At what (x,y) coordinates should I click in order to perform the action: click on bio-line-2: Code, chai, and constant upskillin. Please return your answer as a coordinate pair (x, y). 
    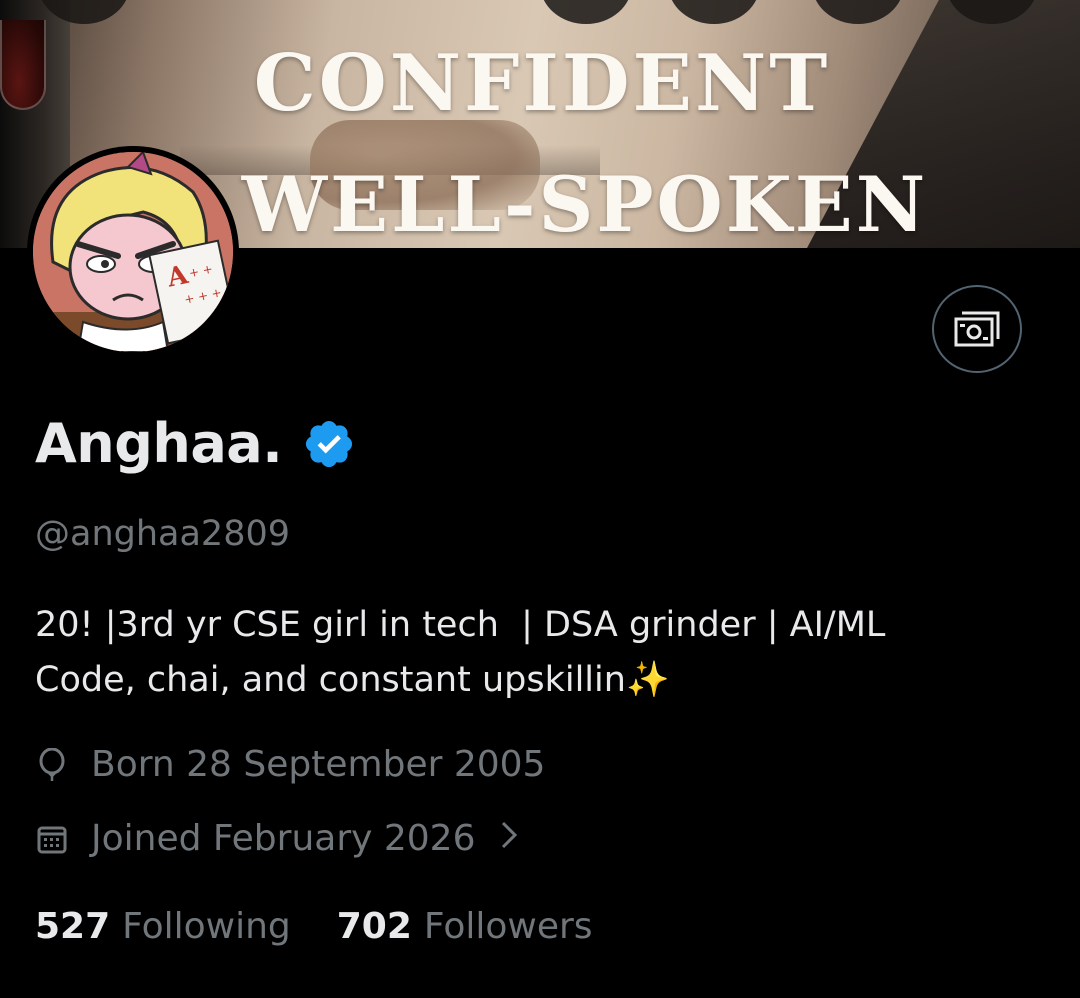
    Looking at the image, I should click on (330, 680).